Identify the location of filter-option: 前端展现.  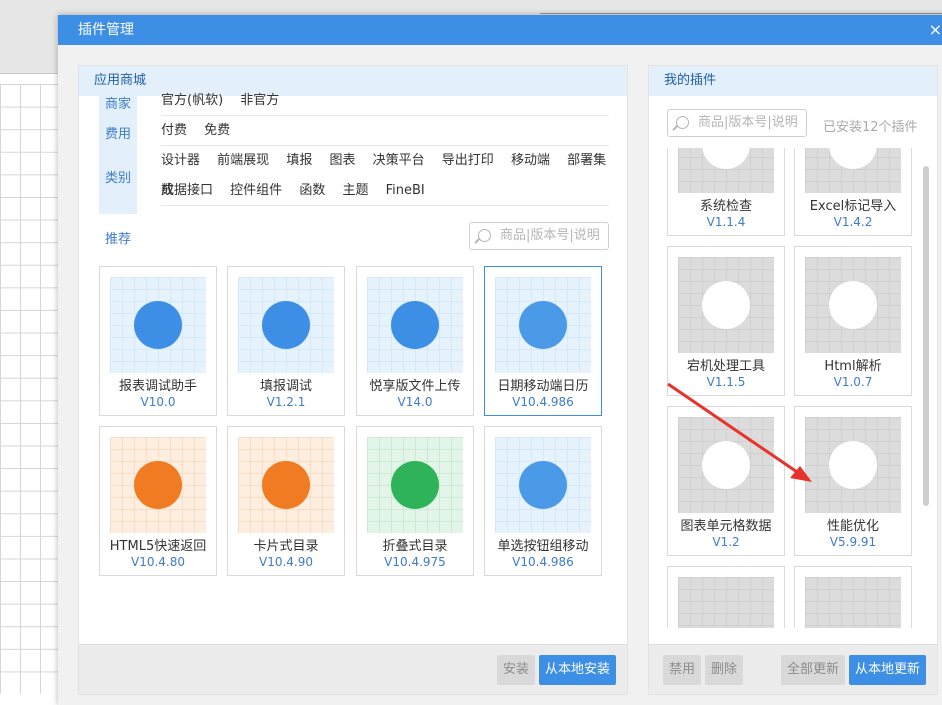
(243, 160).